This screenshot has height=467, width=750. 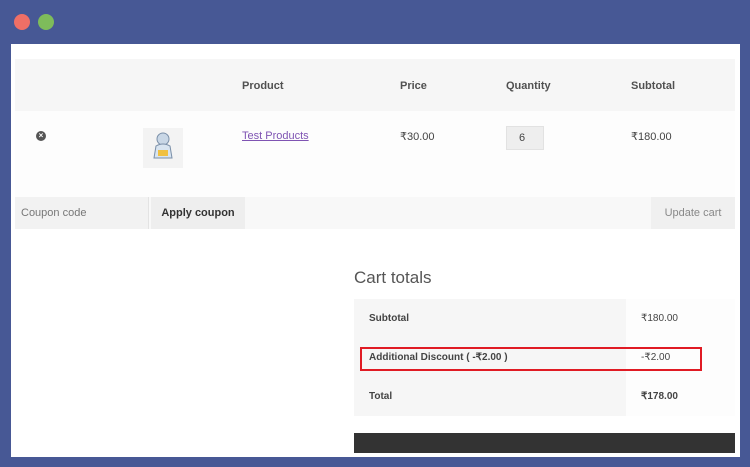 I want to click on header-price: Price, so click(x=413, y=86).